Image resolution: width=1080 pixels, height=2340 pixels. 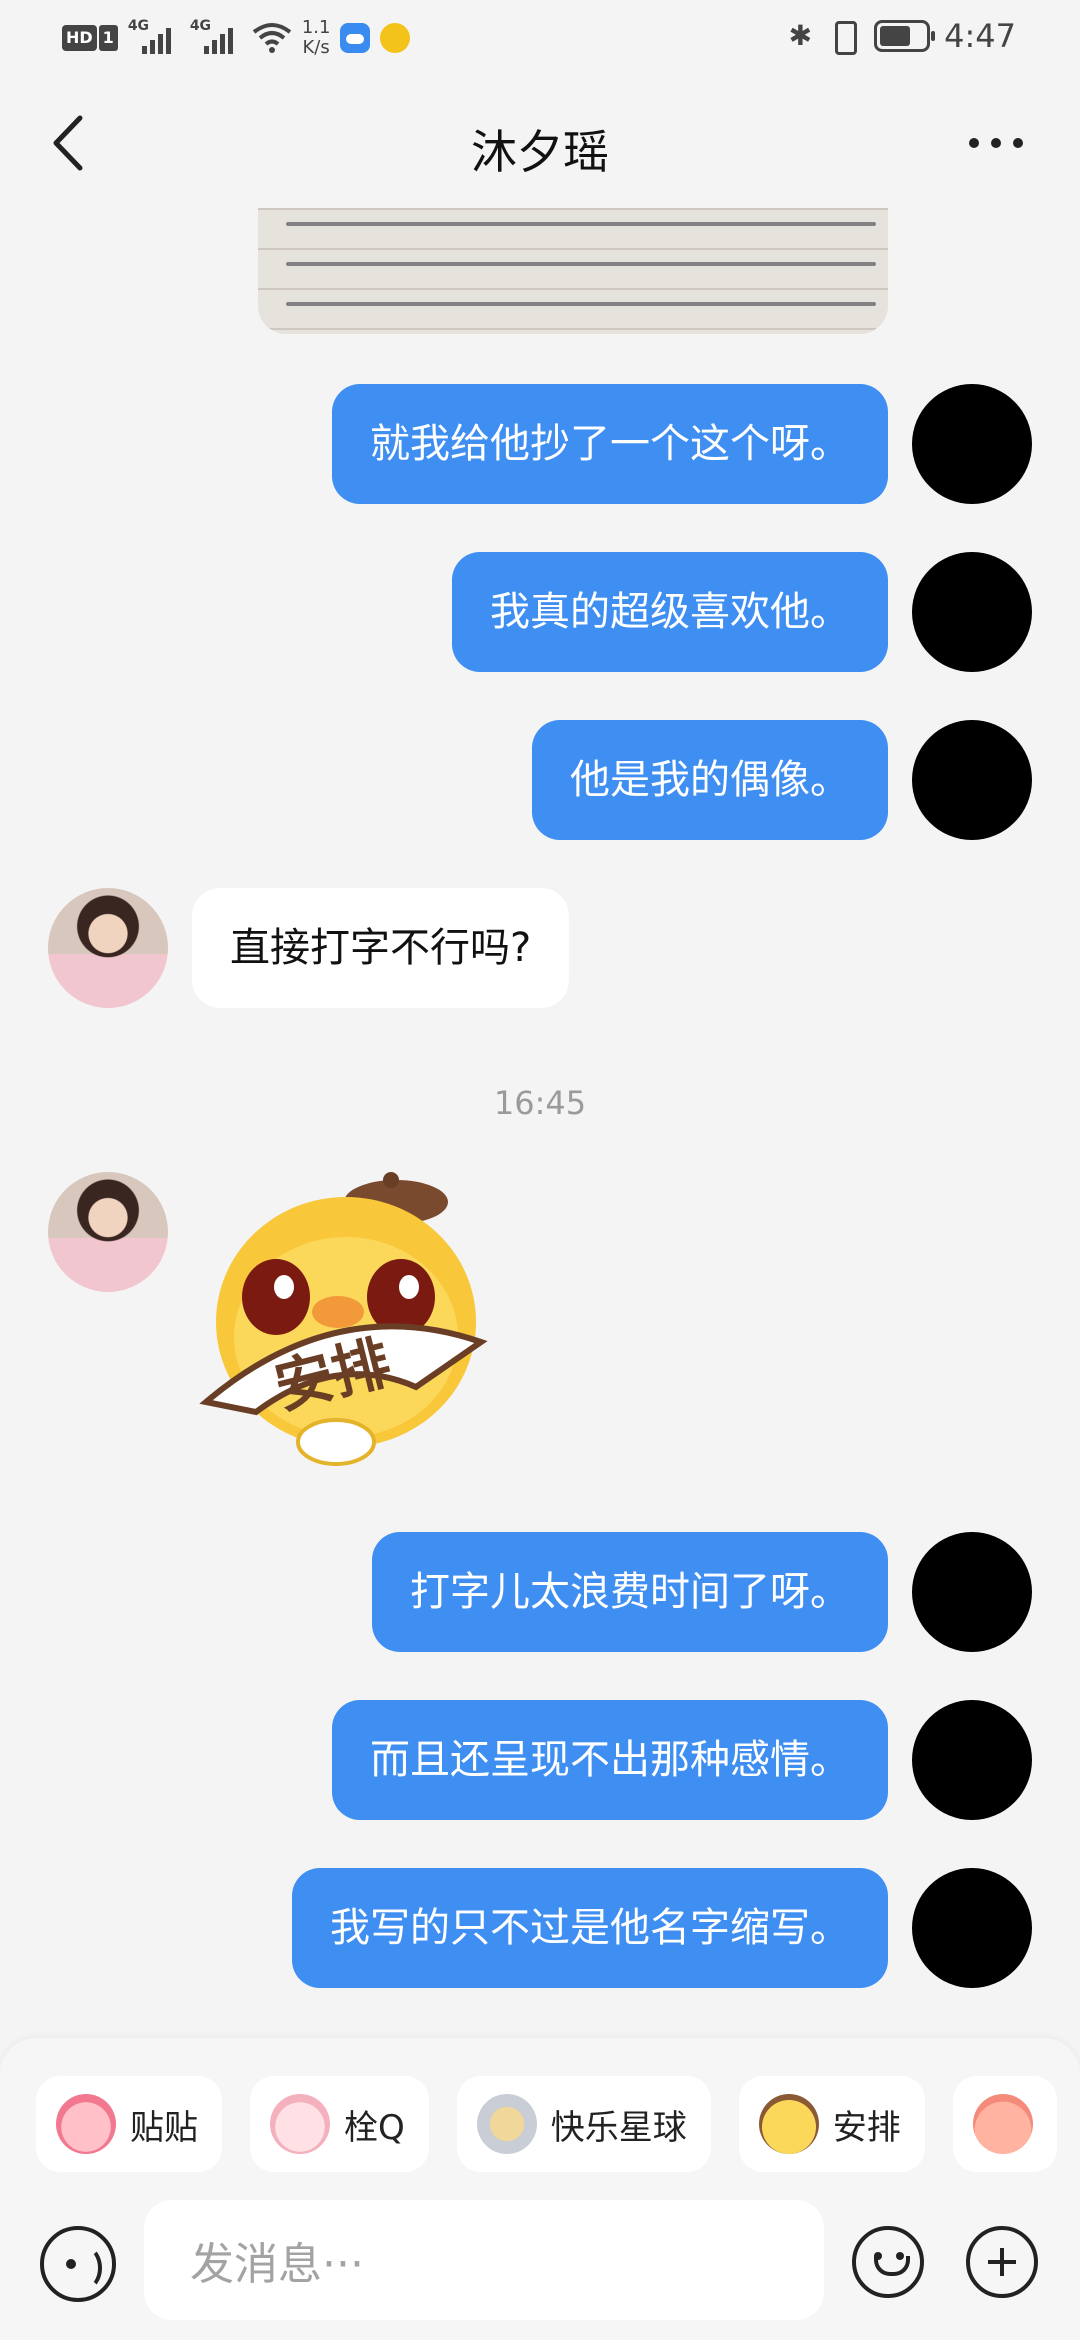 I want to click on vibrate-icon, so click(x=843, y=37).